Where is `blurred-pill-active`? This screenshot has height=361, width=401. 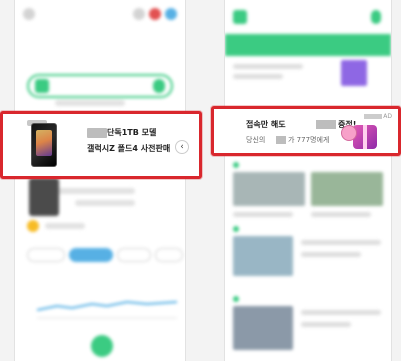
blurred-pill-active is located at coordinates (91, 255).